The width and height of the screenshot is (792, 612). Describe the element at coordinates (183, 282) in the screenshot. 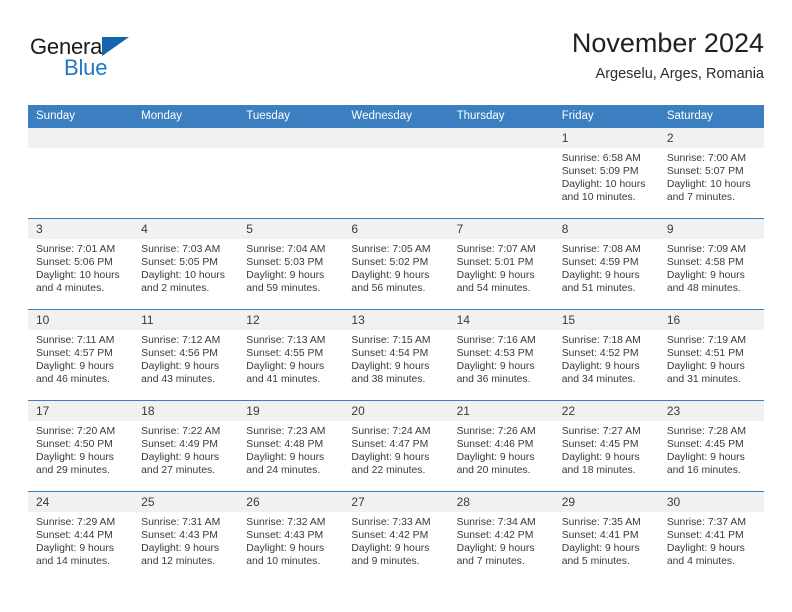

I see `daylight-text: Daylight: 10 hours and 2 minutes.` at that location.